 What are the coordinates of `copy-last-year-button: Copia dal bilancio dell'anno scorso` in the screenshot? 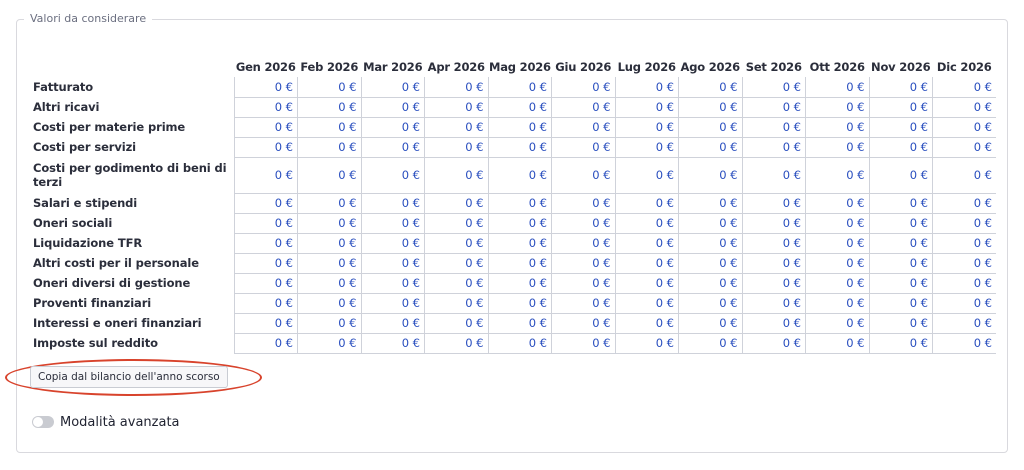 It's located at (129, 377).